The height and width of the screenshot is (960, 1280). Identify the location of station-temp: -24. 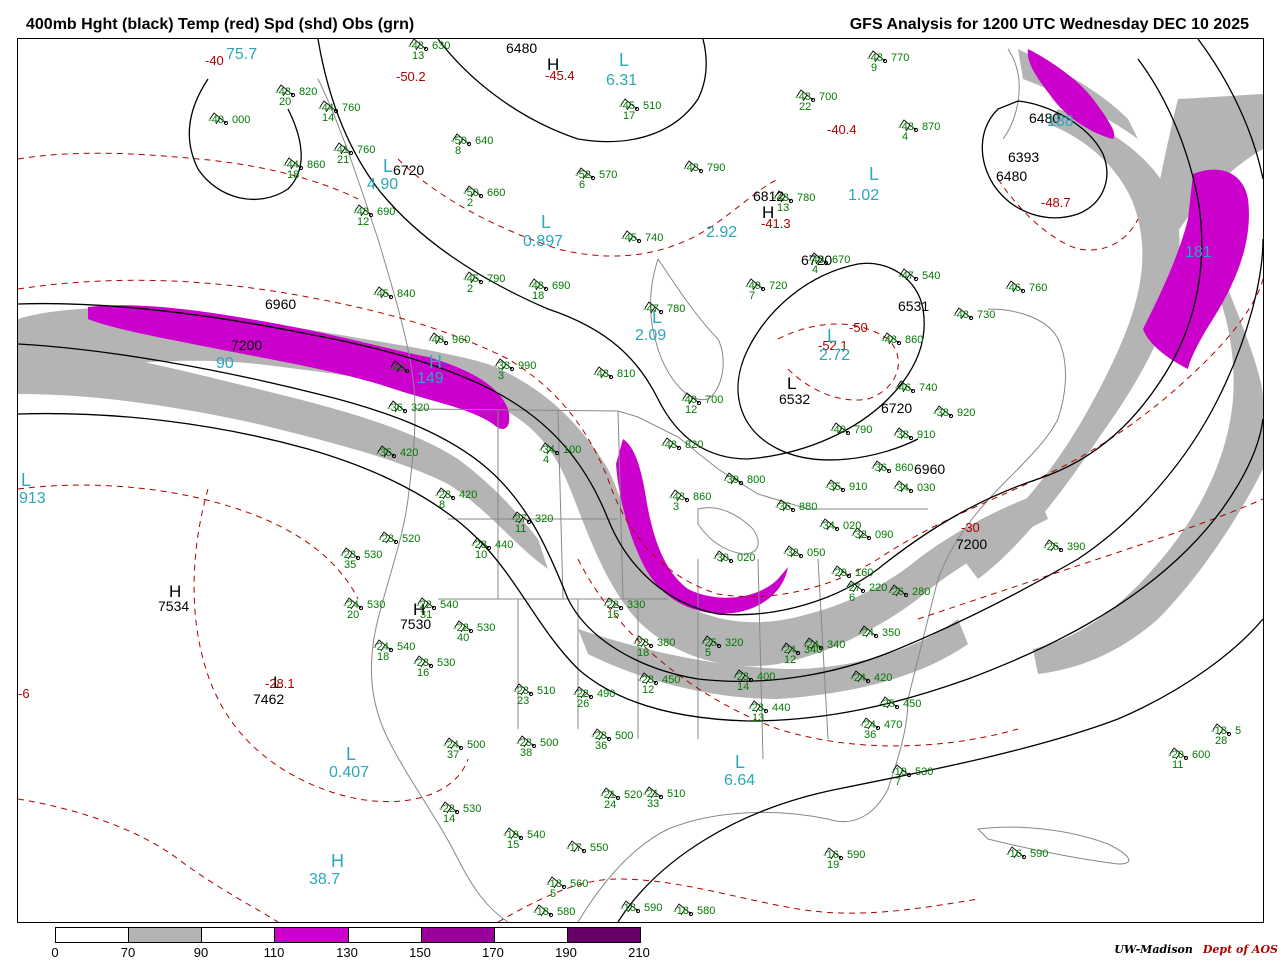
(866, 633).